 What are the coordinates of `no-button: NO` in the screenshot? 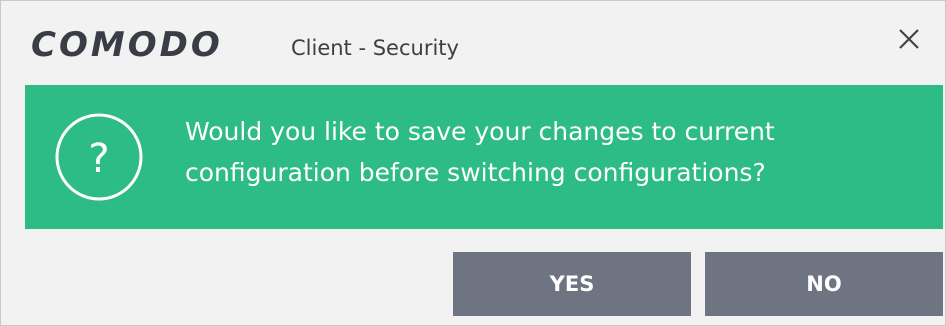 It's located at (824, 284).